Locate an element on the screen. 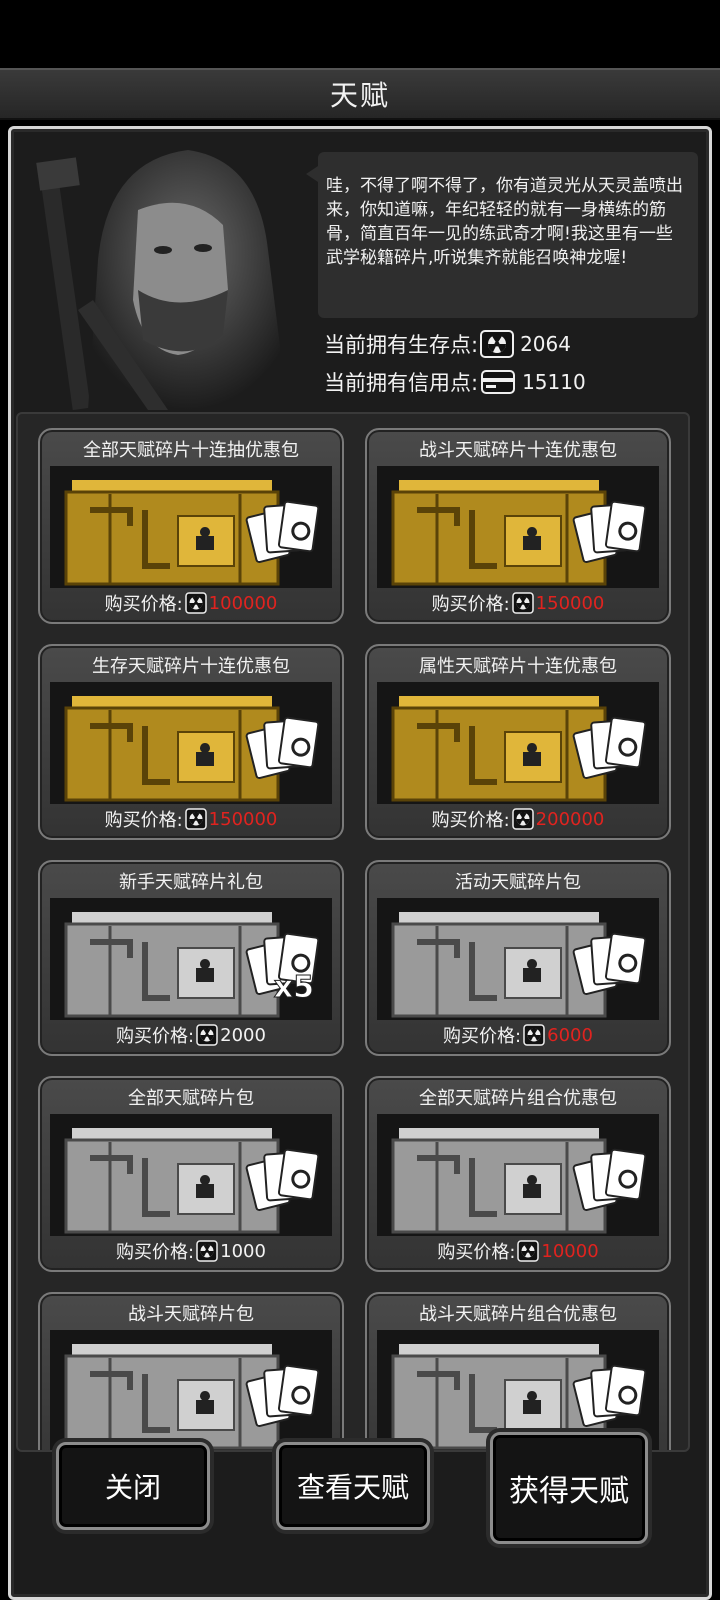  shop-pack-card: 战斗天赋碎片十连优惠包购买价格: 150000 is located at coordinates (518, 526).